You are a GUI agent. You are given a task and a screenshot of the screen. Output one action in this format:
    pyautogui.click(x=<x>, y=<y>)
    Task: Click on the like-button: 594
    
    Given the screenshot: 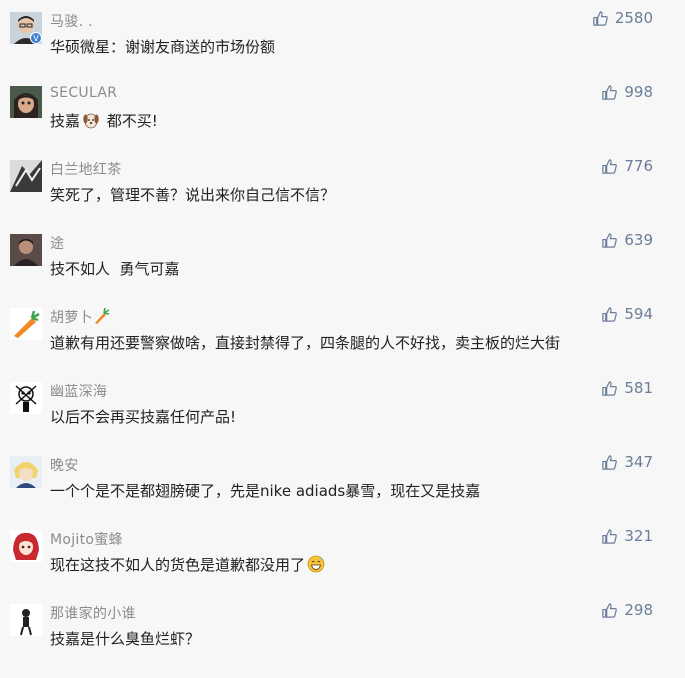 What is the action you would take?
    pyautogui.click(x=627, y=314)
    